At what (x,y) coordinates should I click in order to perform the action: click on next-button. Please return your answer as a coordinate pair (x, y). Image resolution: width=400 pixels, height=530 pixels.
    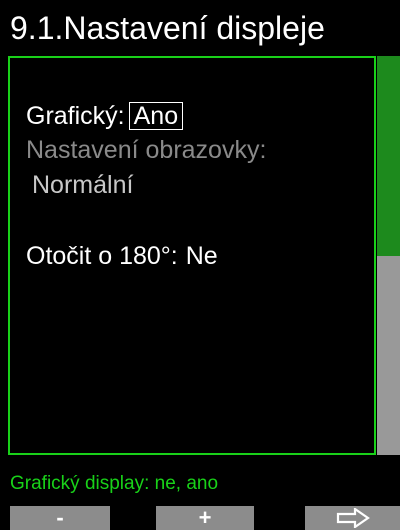
    Looking at the image, I should click on (352, 518).